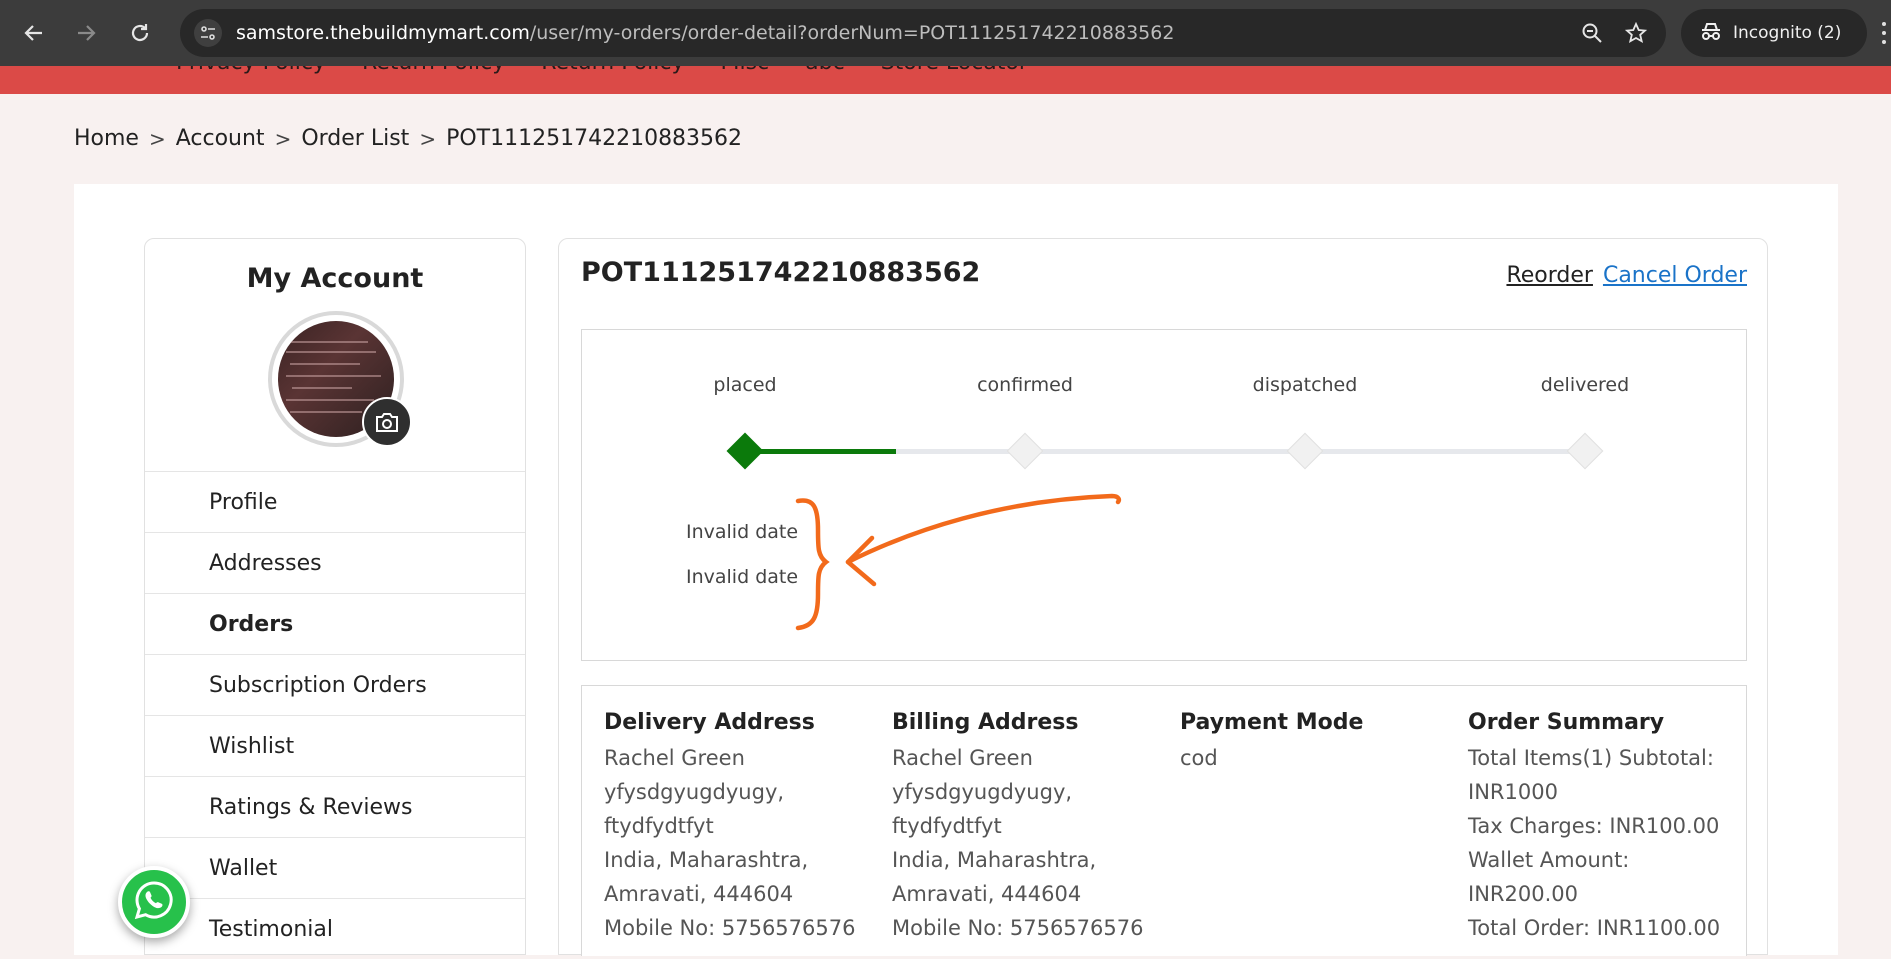 Image resolution: width=1891 pixels, height=959 pixels. What do you see at coordinates (34, 33) in the screenshot?
I see `back-icon` at bounding box center [34, 33].